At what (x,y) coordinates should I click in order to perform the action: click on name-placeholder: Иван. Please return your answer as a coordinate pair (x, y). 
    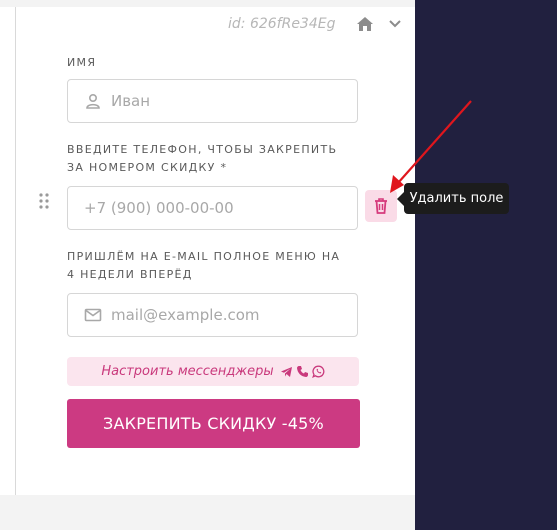
    Looking at the image, I should click on (131, 101).